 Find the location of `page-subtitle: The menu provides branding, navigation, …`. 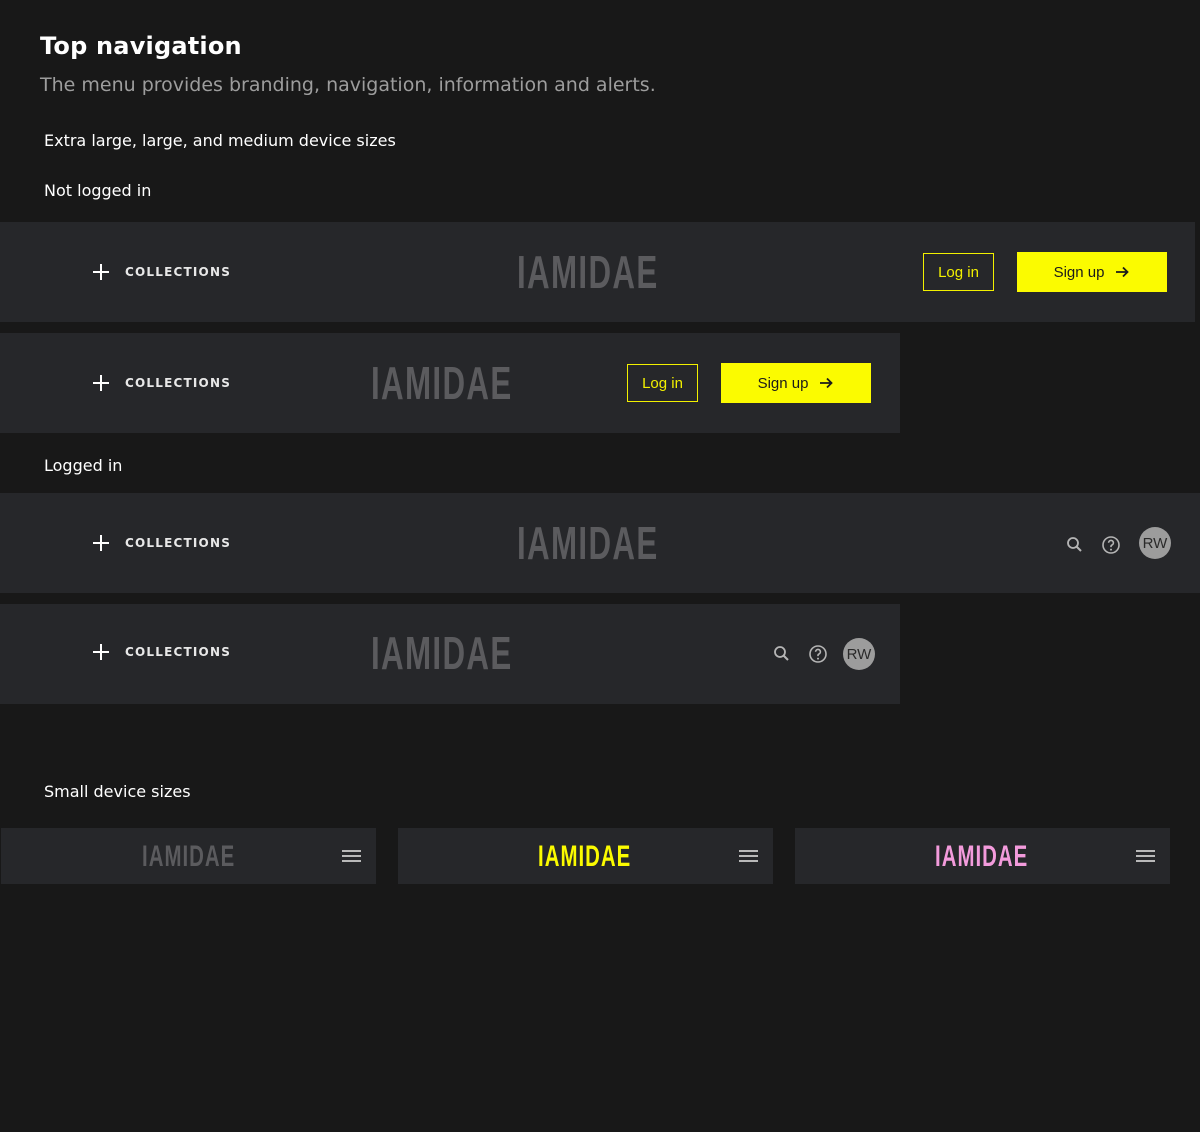

page-subtitle: The menu provides branding, navigation, … is located at coordinates (348, 85).